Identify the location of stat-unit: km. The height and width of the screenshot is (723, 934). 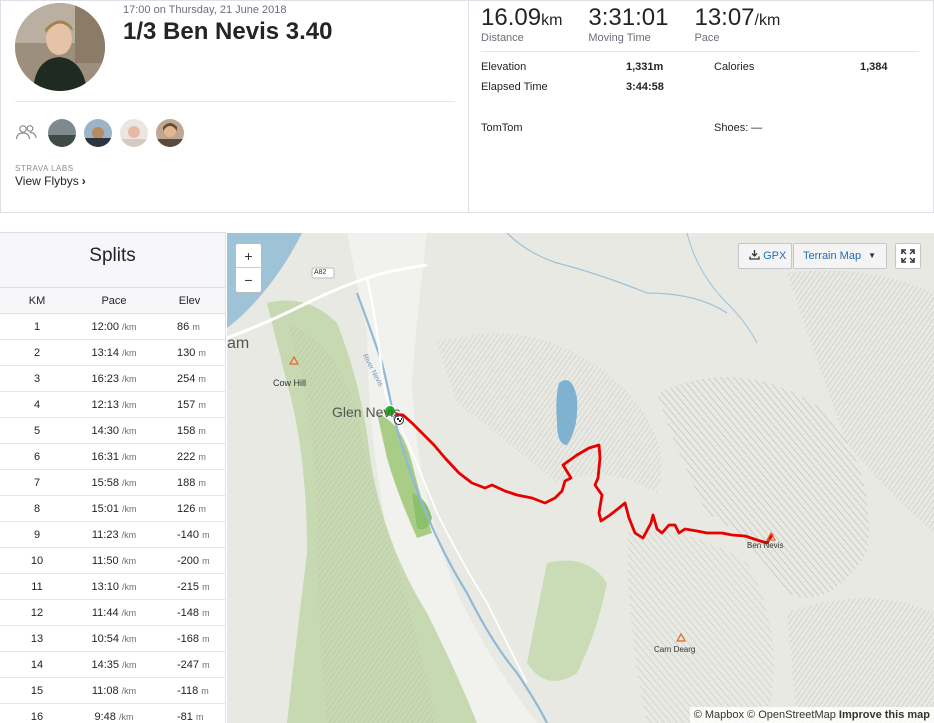
(552, 20).